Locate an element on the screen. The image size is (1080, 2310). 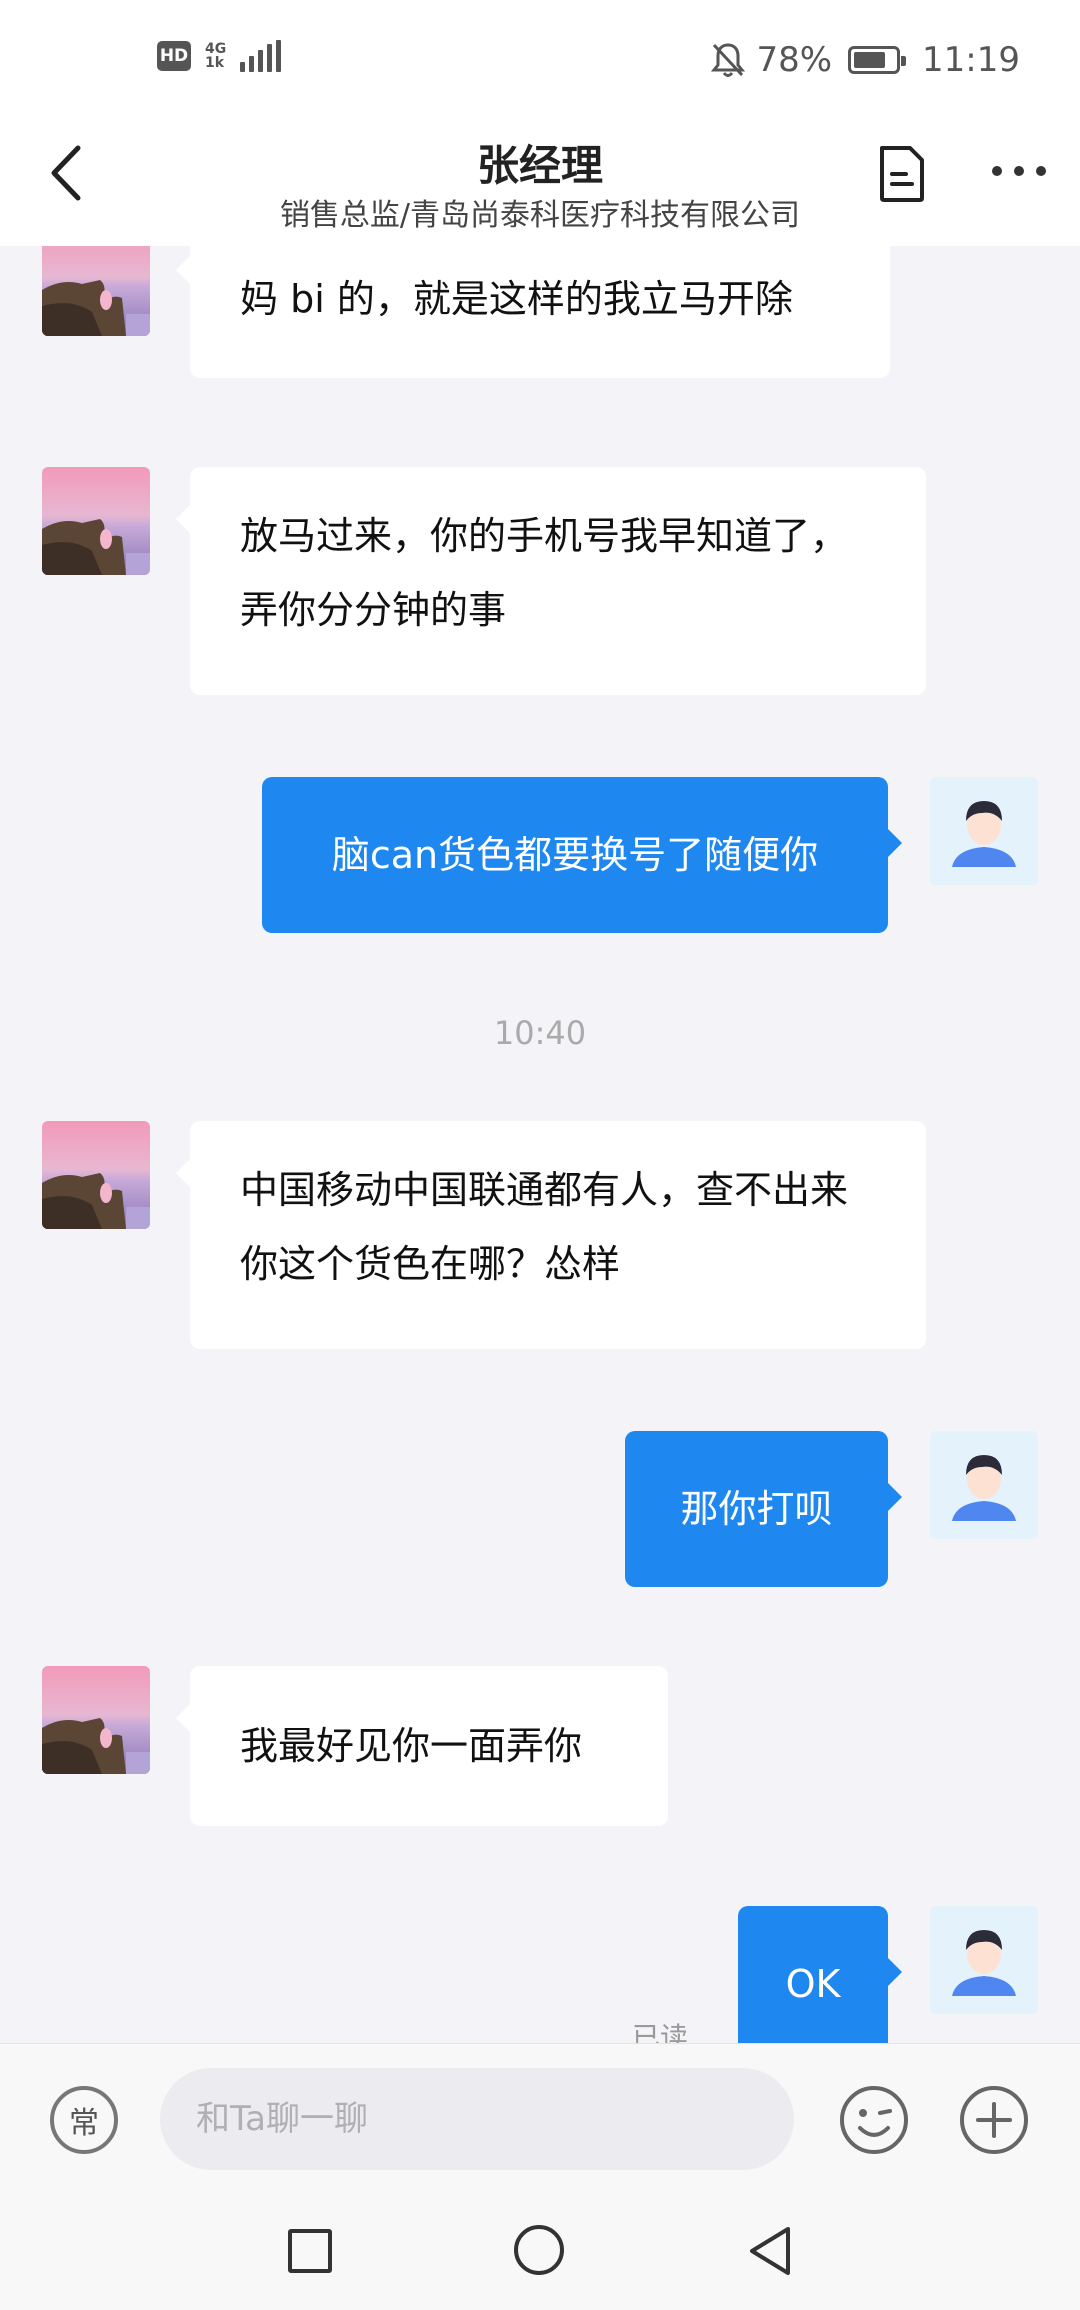
home-icon is located at coordinates (539, 2250).